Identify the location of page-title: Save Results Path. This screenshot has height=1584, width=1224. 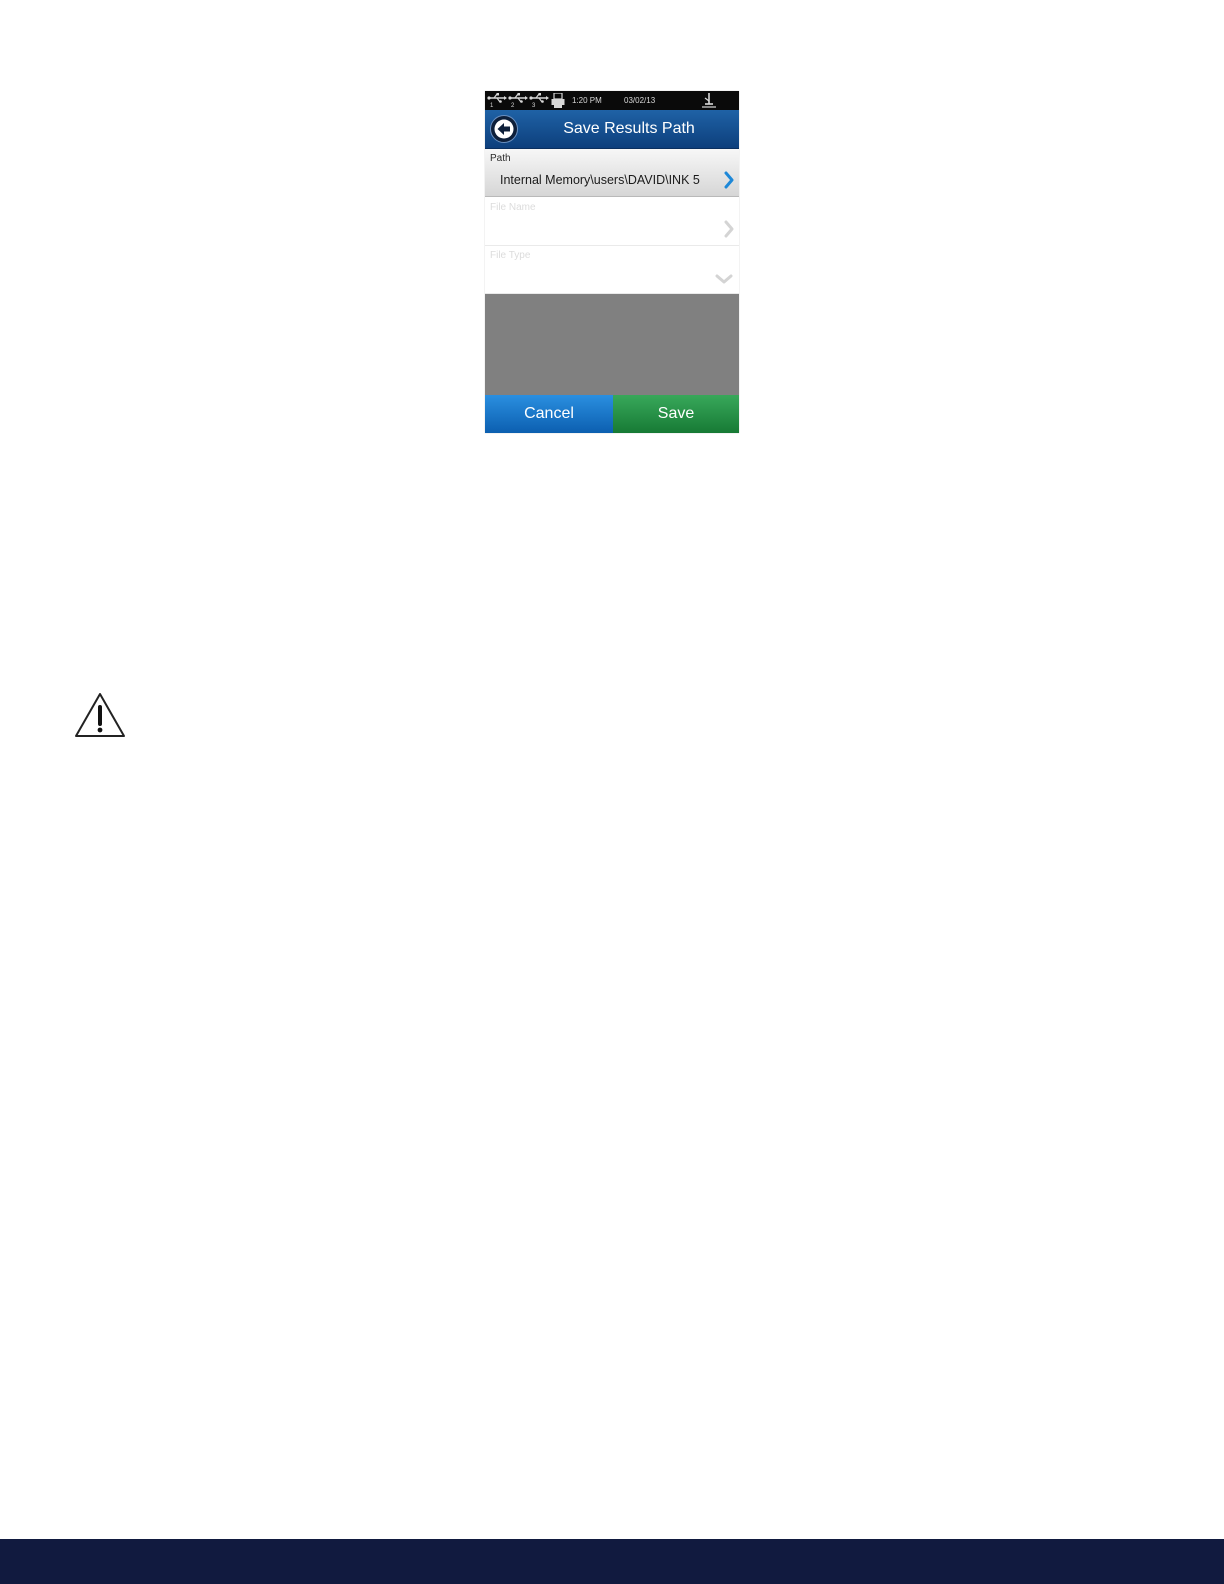
(629, 128).